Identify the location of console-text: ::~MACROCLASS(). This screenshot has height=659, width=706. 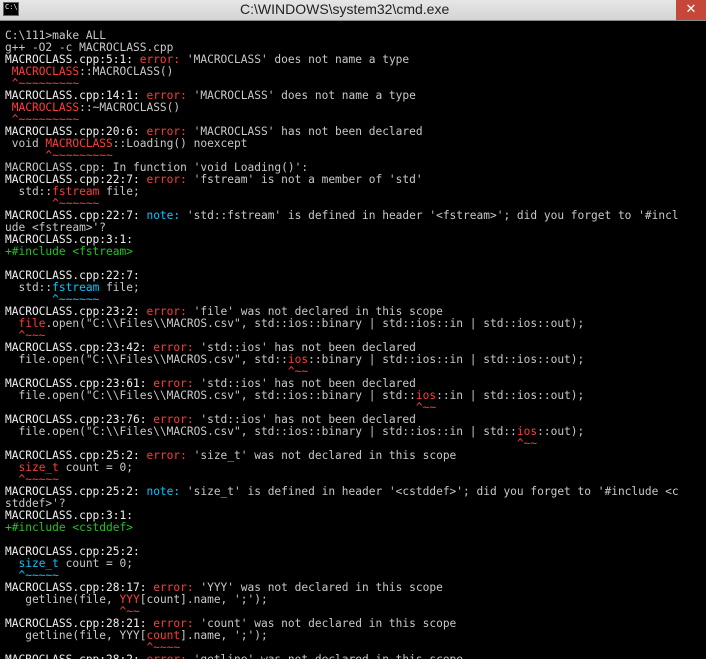
(130, 107).